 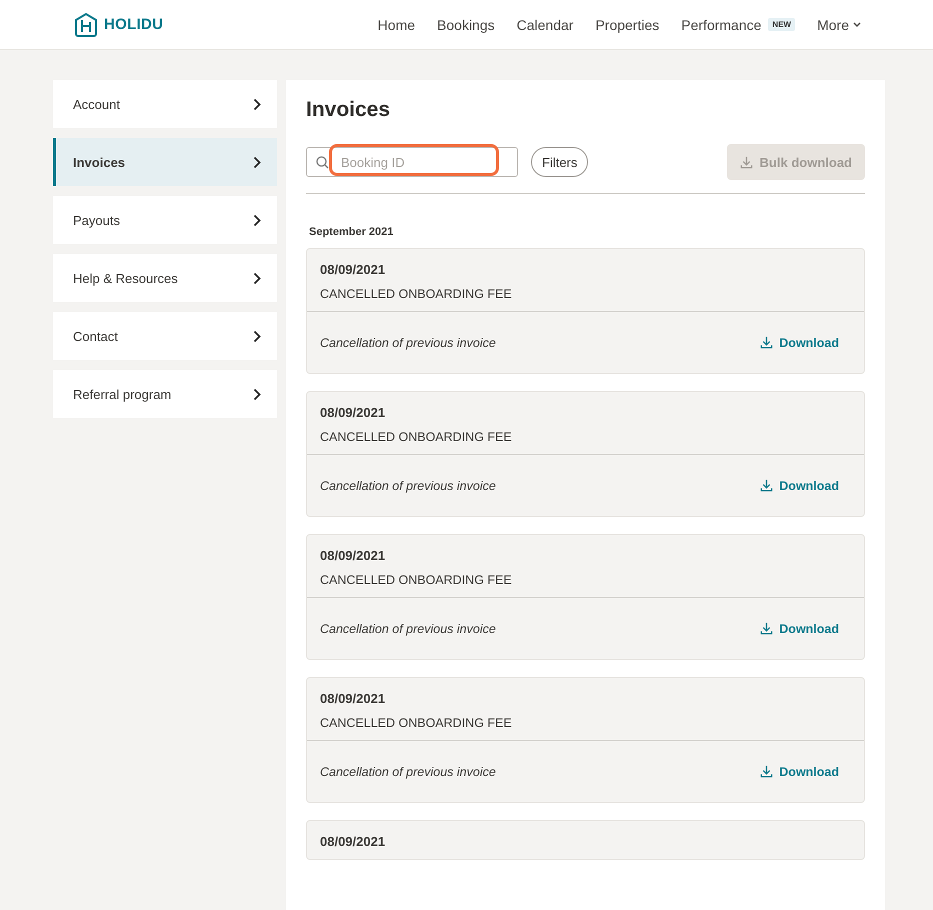 What do you see at coordinates (134, 24) in the screenshot?
I see `brand-name: HOLIDU` at bounding box center [134, 24].